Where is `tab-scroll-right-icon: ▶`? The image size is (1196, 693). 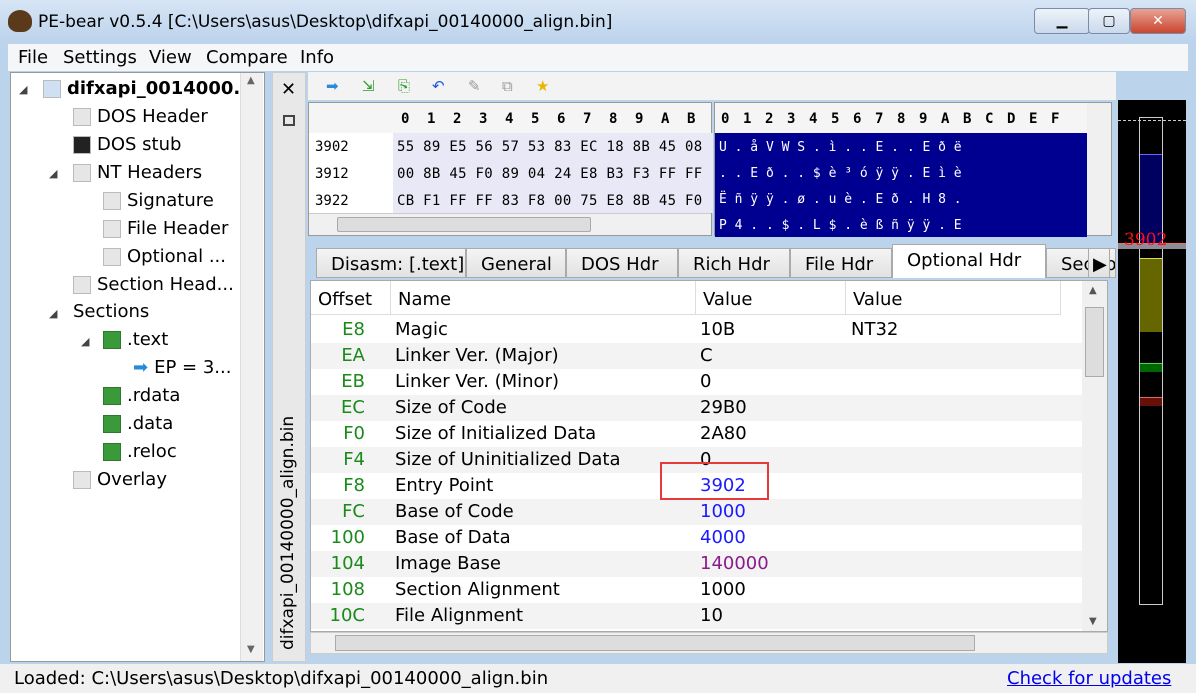
tab-scroll-right-icon: ▶ is located at coordinates (1099, 263).